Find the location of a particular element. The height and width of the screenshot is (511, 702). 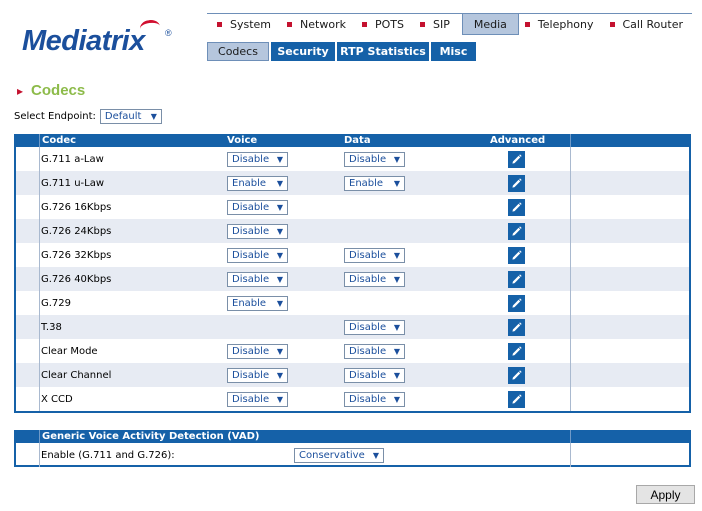

tab-misc: Misc is located at coordinates (453, 51).